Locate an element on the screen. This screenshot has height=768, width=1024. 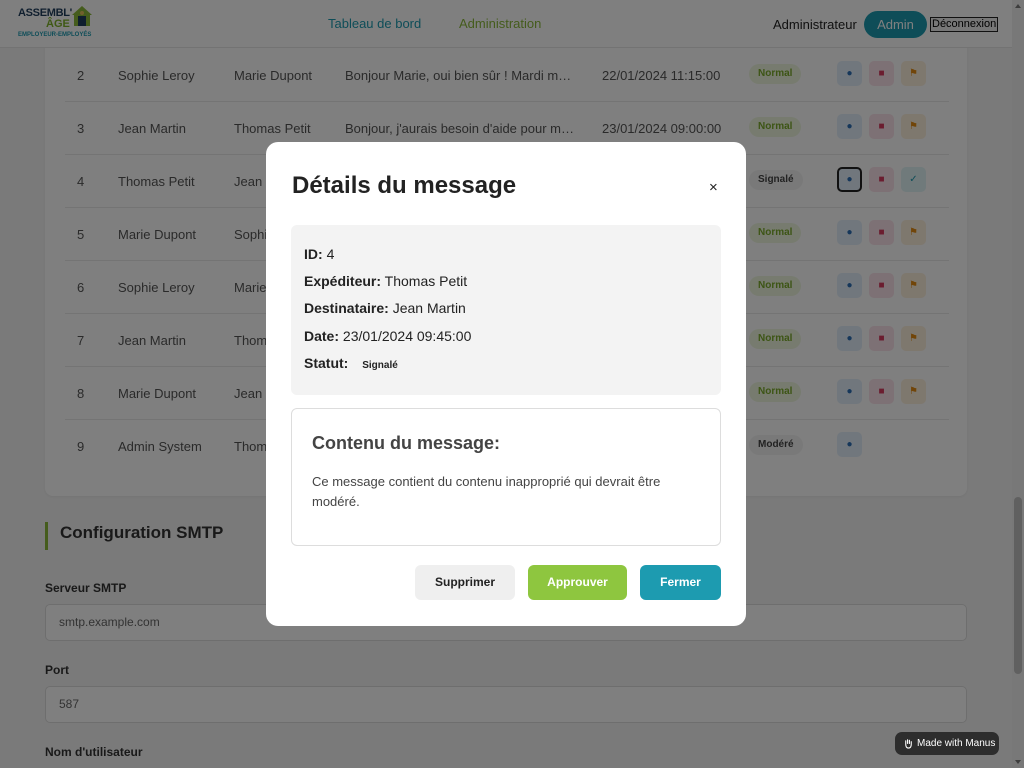
close-button: Fermer is located at coordinates (680, 582).